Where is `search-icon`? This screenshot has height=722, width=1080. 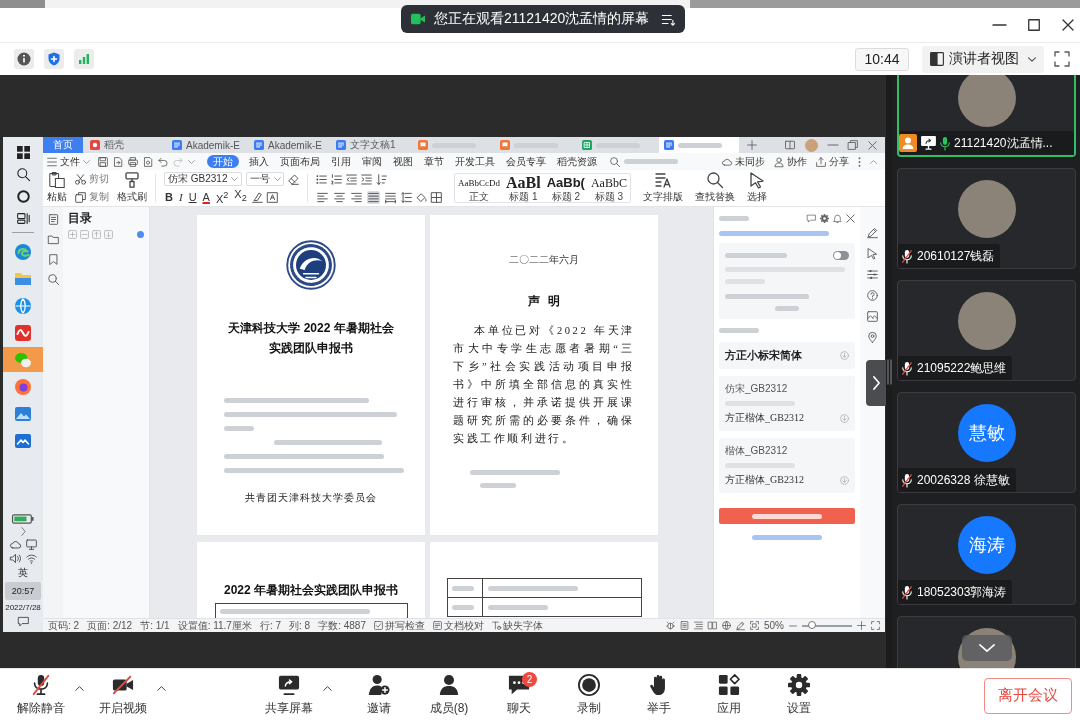
search-icon is located at coordinates (53, 279).